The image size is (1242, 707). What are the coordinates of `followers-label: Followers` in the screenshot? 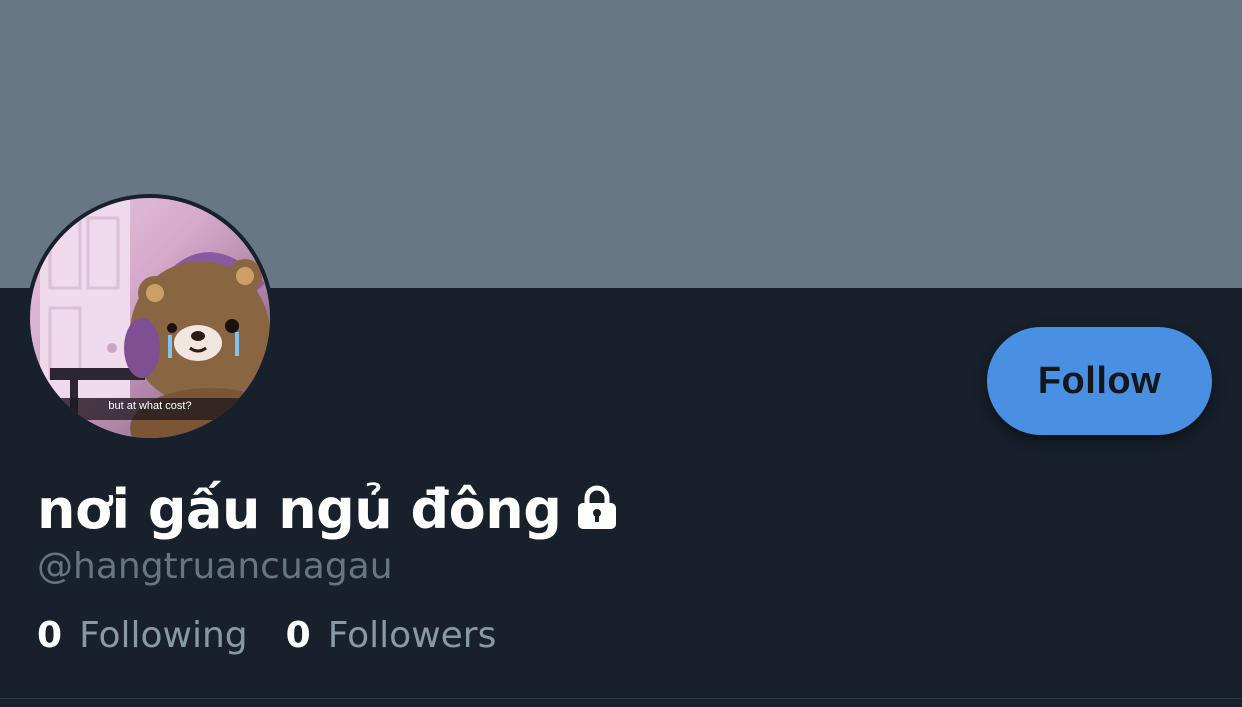 It's located at (412, 635).